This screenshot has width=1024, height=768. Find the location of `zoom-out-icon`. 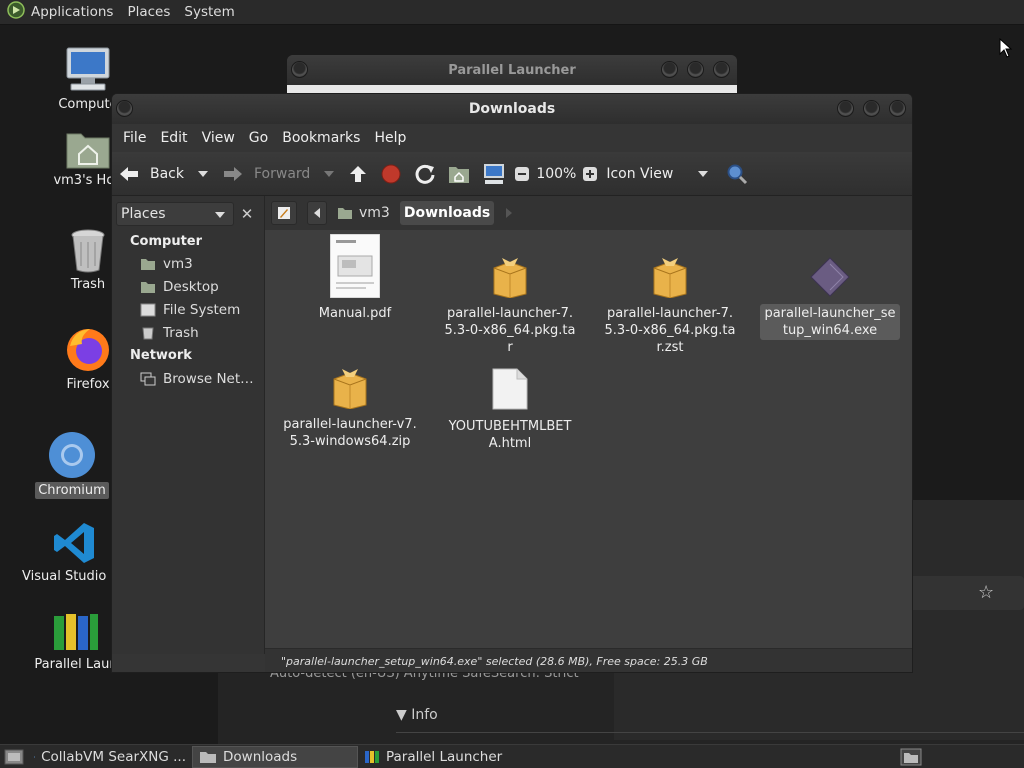

zoom-out-icon is located at coordinates (522, 173).